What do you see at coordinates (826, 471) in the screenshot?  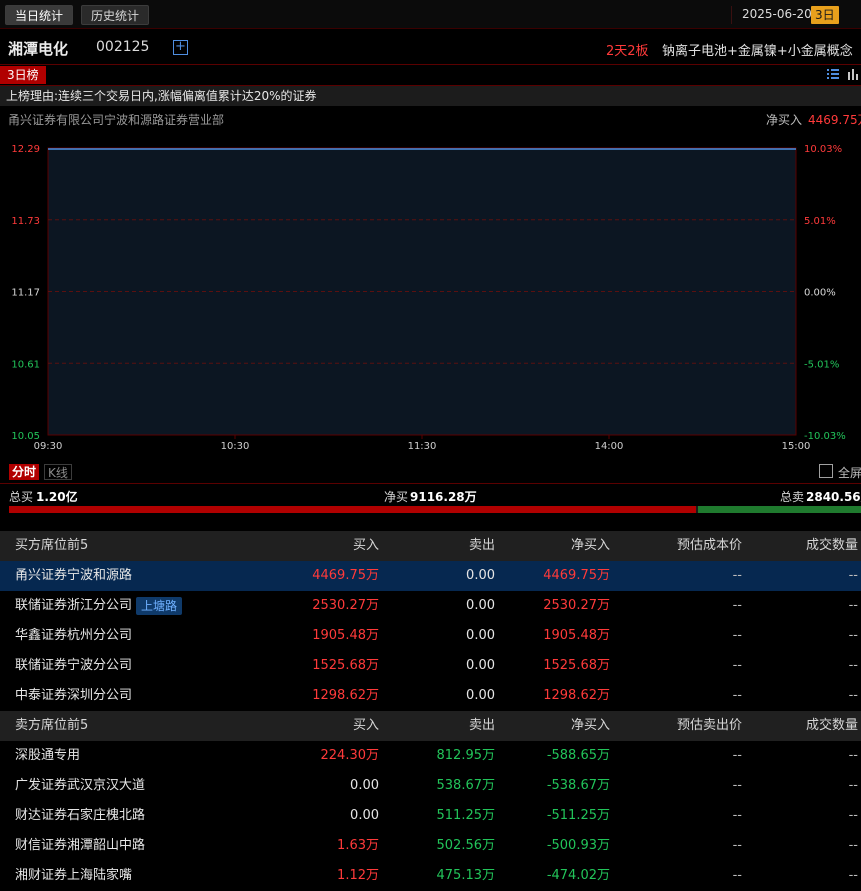 I see `fullscreen-icon` at bounding box center [826, 471].